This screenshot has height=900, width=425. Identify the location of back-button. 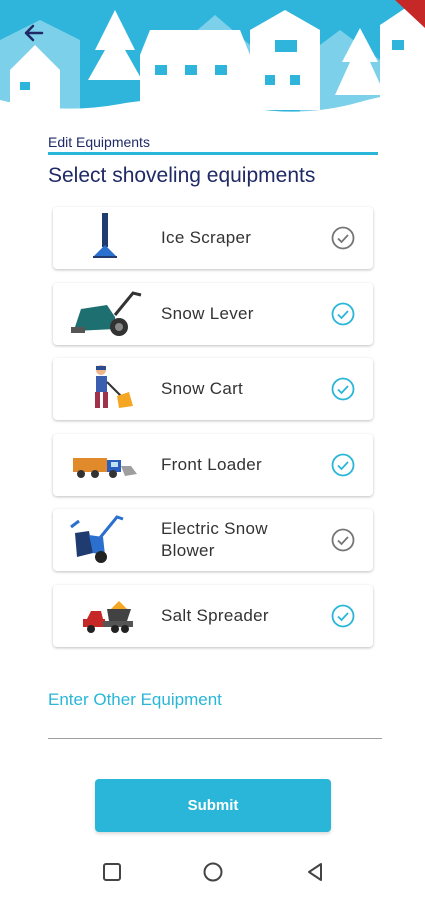
(35, 33).